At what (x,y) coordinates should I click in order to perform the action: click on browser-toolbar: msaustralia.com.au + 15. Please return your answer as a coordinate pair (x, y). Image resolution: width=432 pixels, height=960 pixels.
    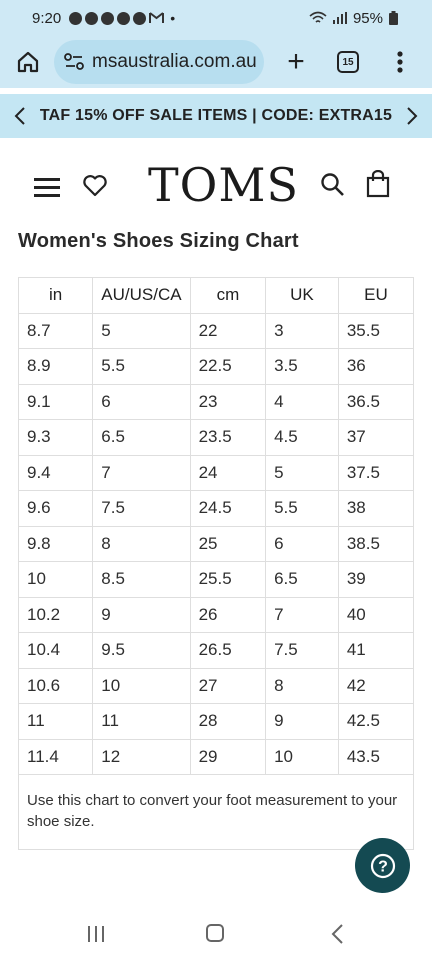
    Looking at the image, I should click on (216, 62).